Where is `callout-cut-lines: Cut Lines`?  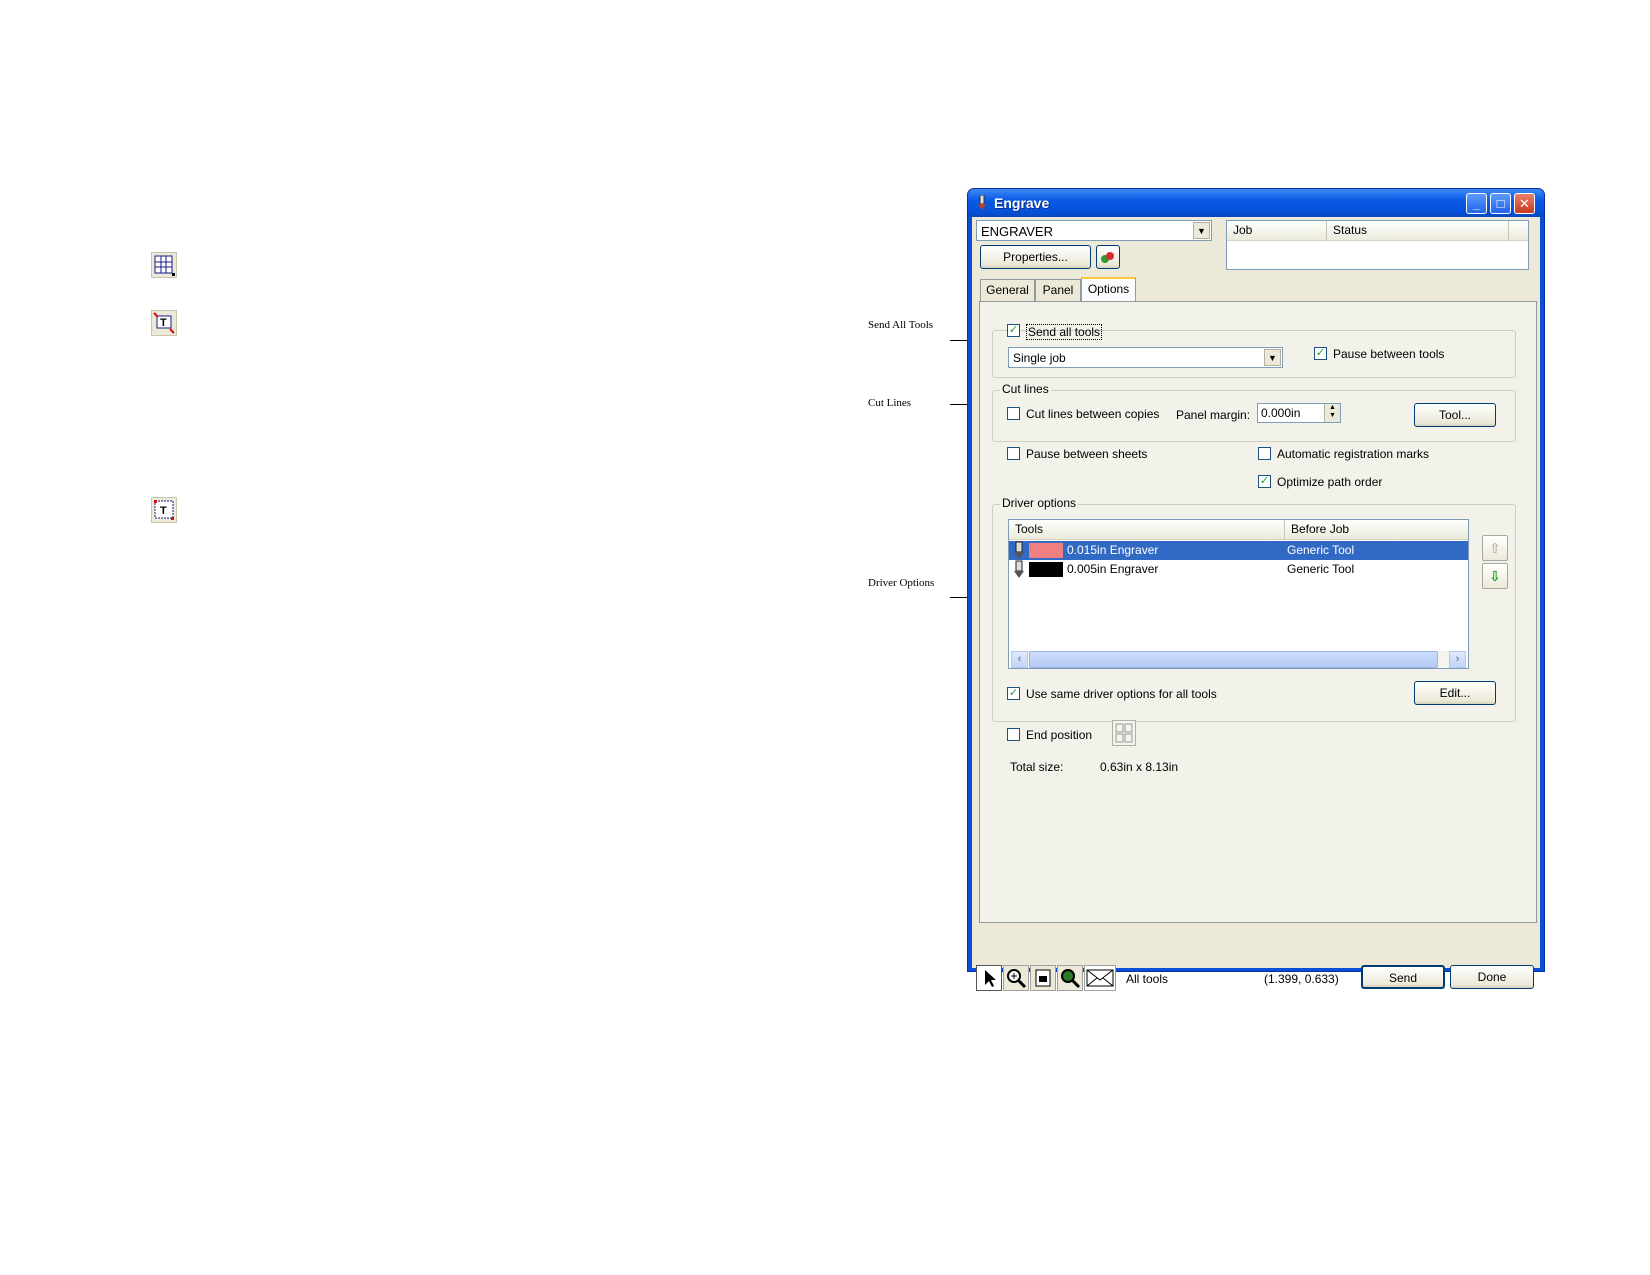 callout-cut-lines: Cut Lines is located at coordinates (890, 403).